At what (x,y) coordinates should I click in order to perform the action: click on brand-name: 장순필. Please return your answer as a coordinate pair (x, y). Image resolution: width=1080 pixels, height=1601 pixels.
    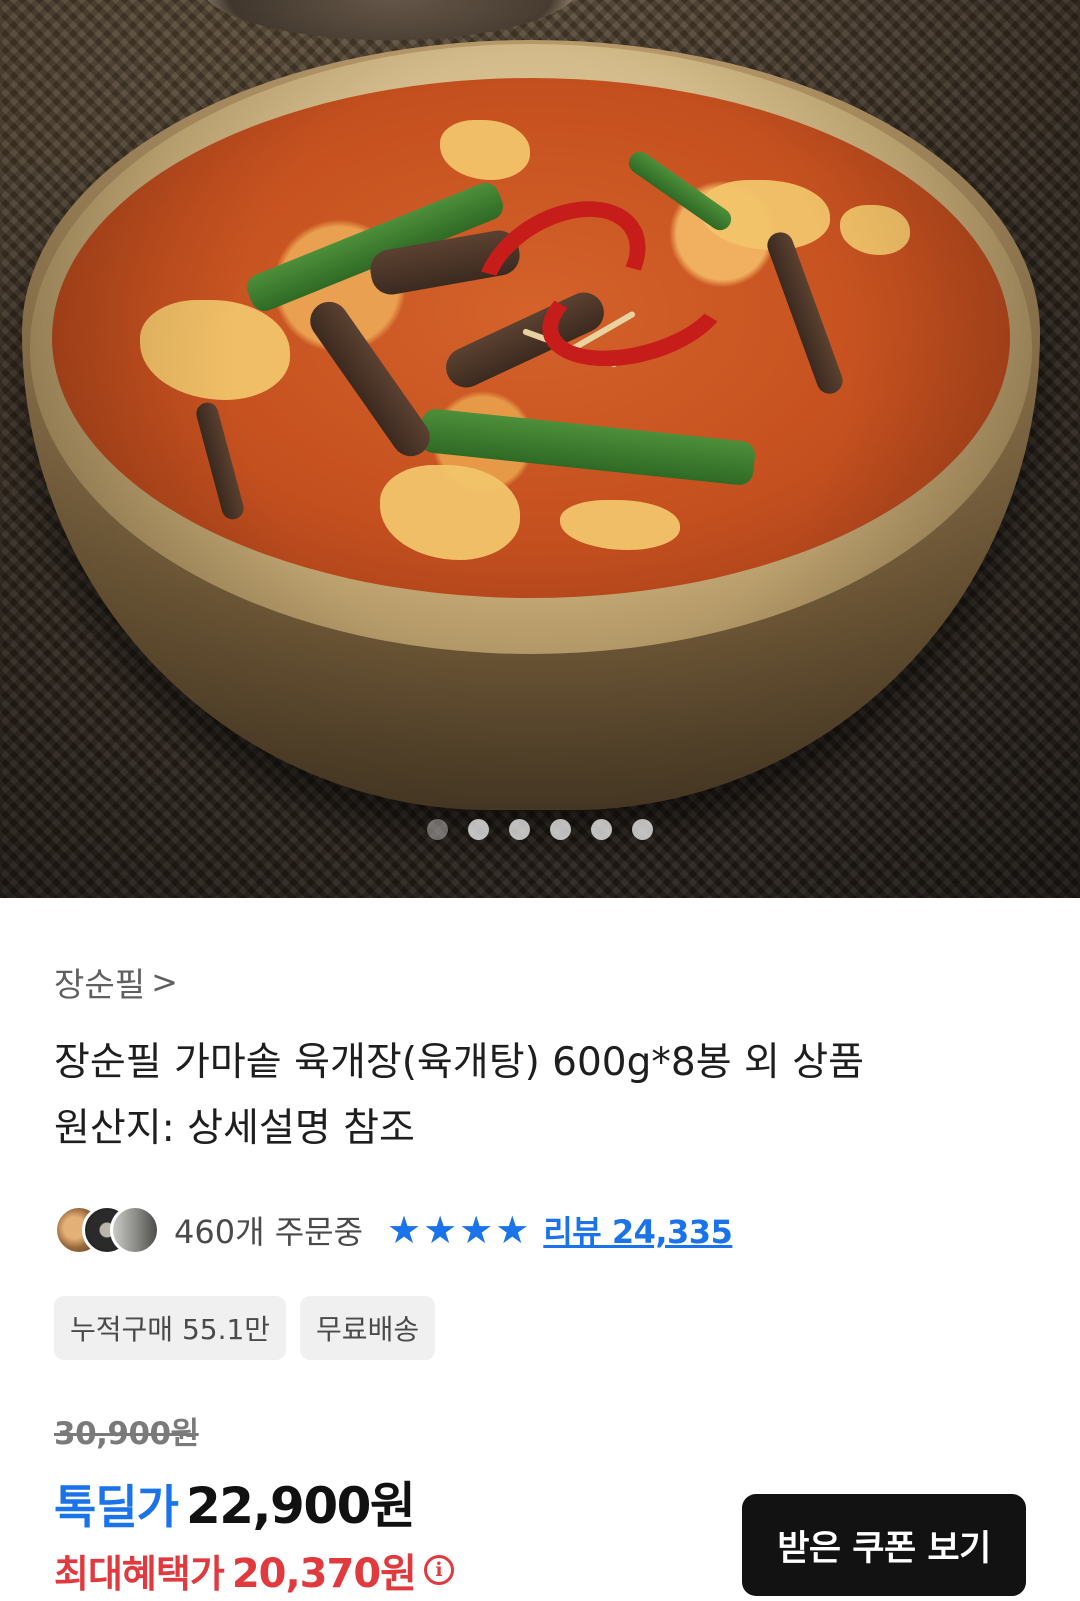
    Looking at the image, I should click on (100, 984).